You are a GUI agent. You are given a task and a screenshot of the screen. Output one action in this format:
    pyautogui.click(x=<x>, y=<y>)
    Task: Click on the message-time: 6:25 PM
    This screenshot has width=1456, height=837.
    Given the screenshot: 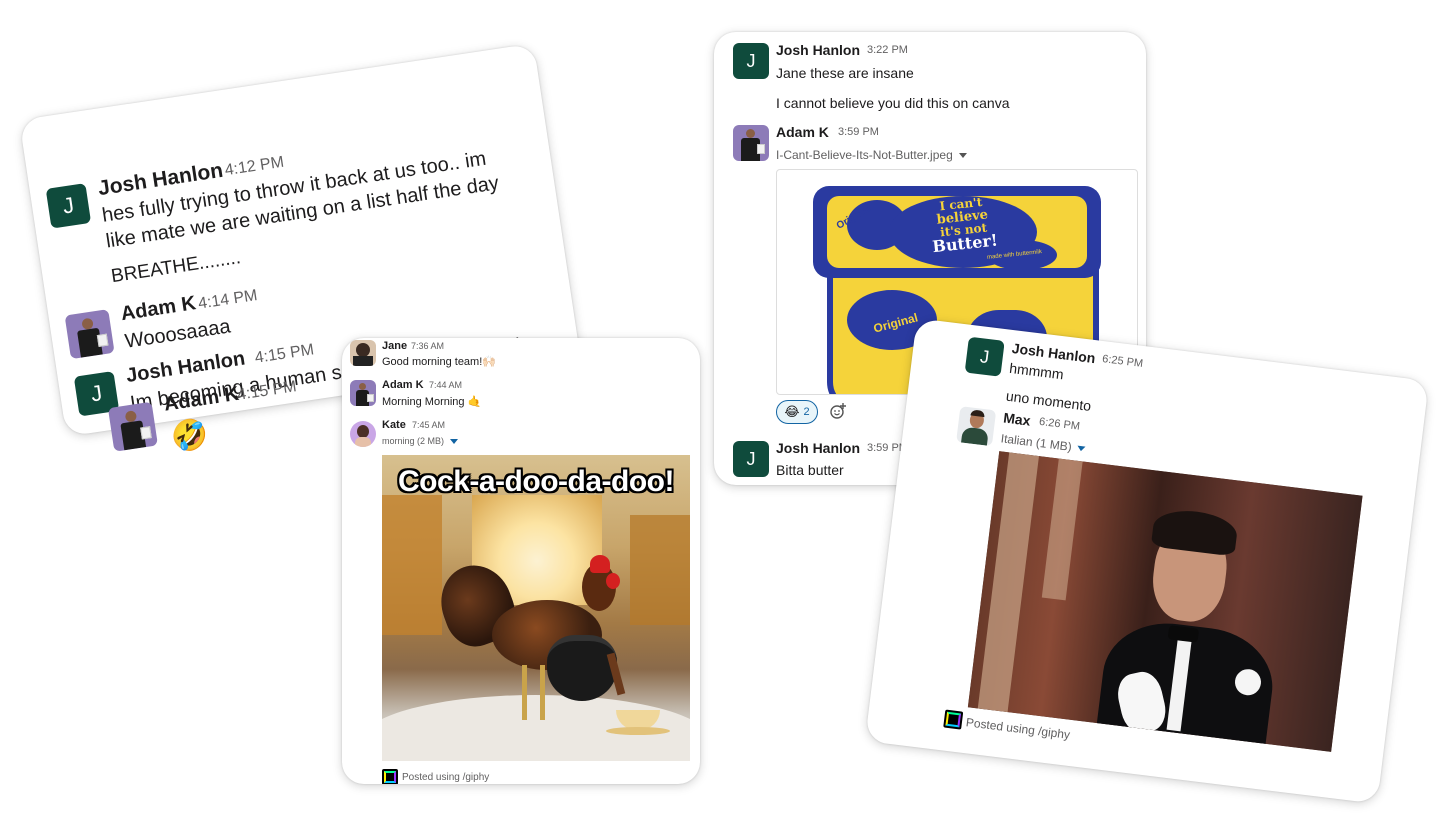 What is the action you would take?
    pyautogui.click(x=1123, y=361)
    